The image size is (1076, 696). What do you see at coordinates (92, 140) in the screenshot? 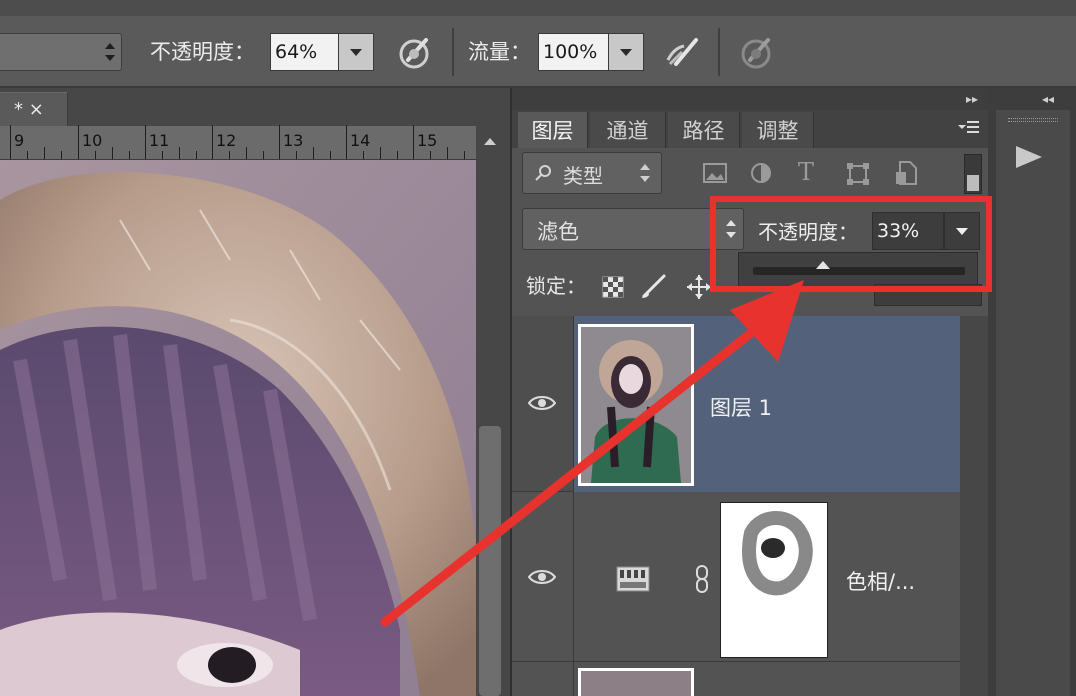
I see `ruler-number: 10` at bounding box center [92, 140].